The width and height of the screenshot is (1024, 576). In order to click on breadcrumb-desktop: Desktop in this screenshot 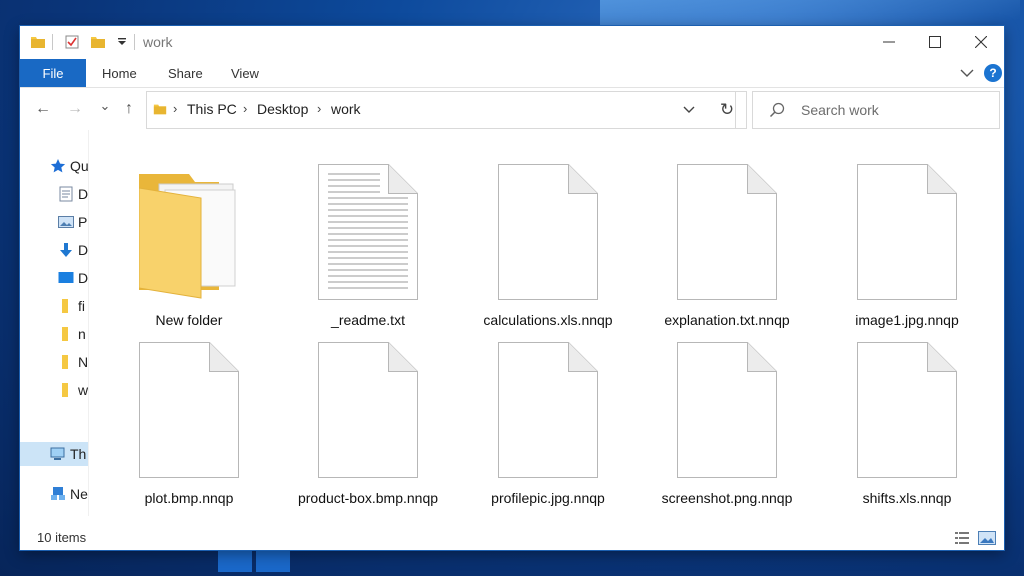, I will do `click(282, 109)`.